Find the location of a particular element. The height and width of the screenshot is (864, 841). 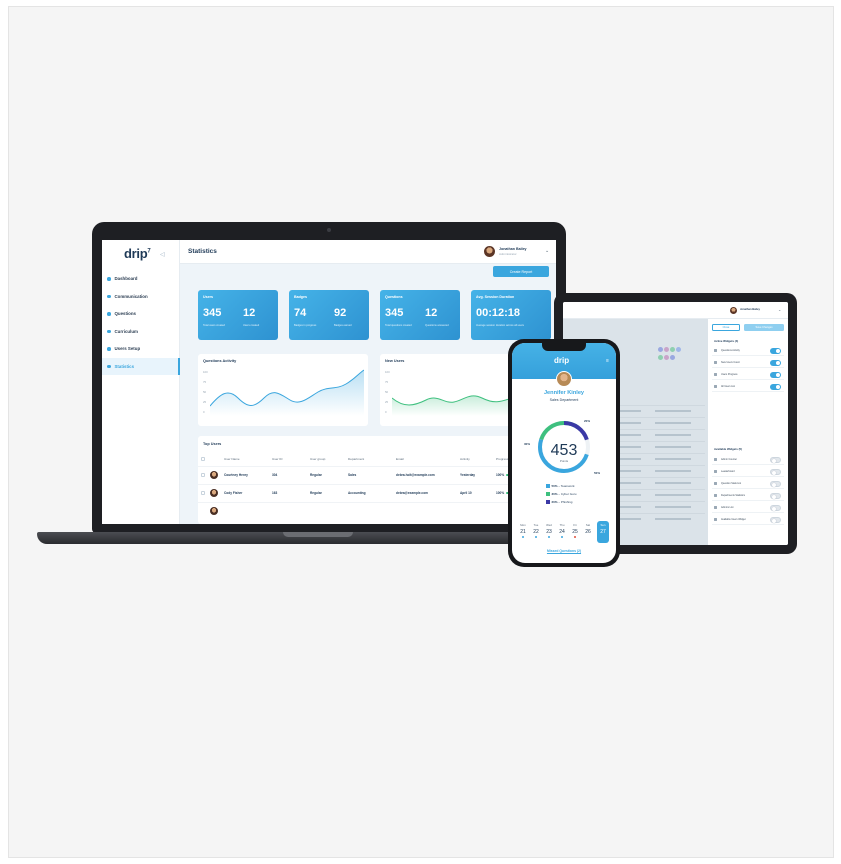

close-button: Close is located at coordinates (726, 327).